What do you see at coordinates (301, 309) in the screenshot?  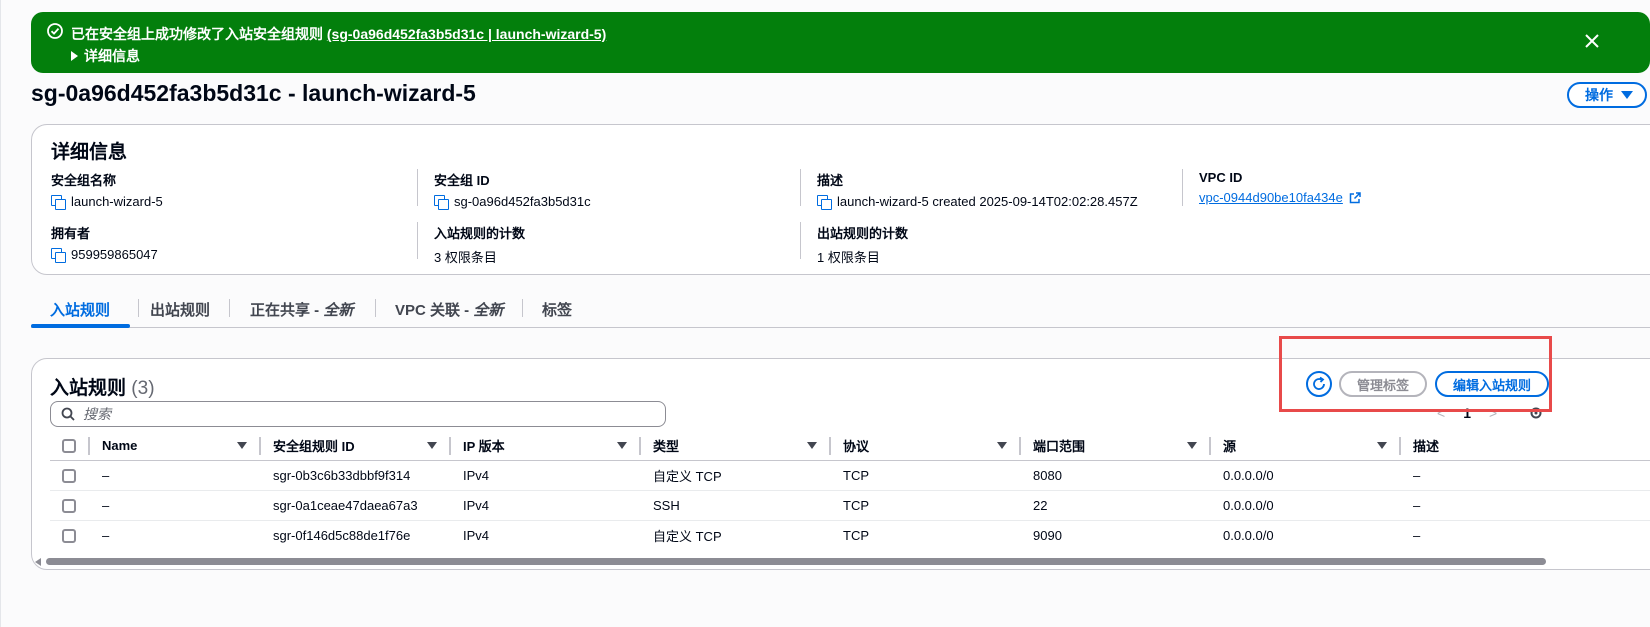 I see `tab-sharing: 正在共享 - 全新` at bounding box center [301, 309].